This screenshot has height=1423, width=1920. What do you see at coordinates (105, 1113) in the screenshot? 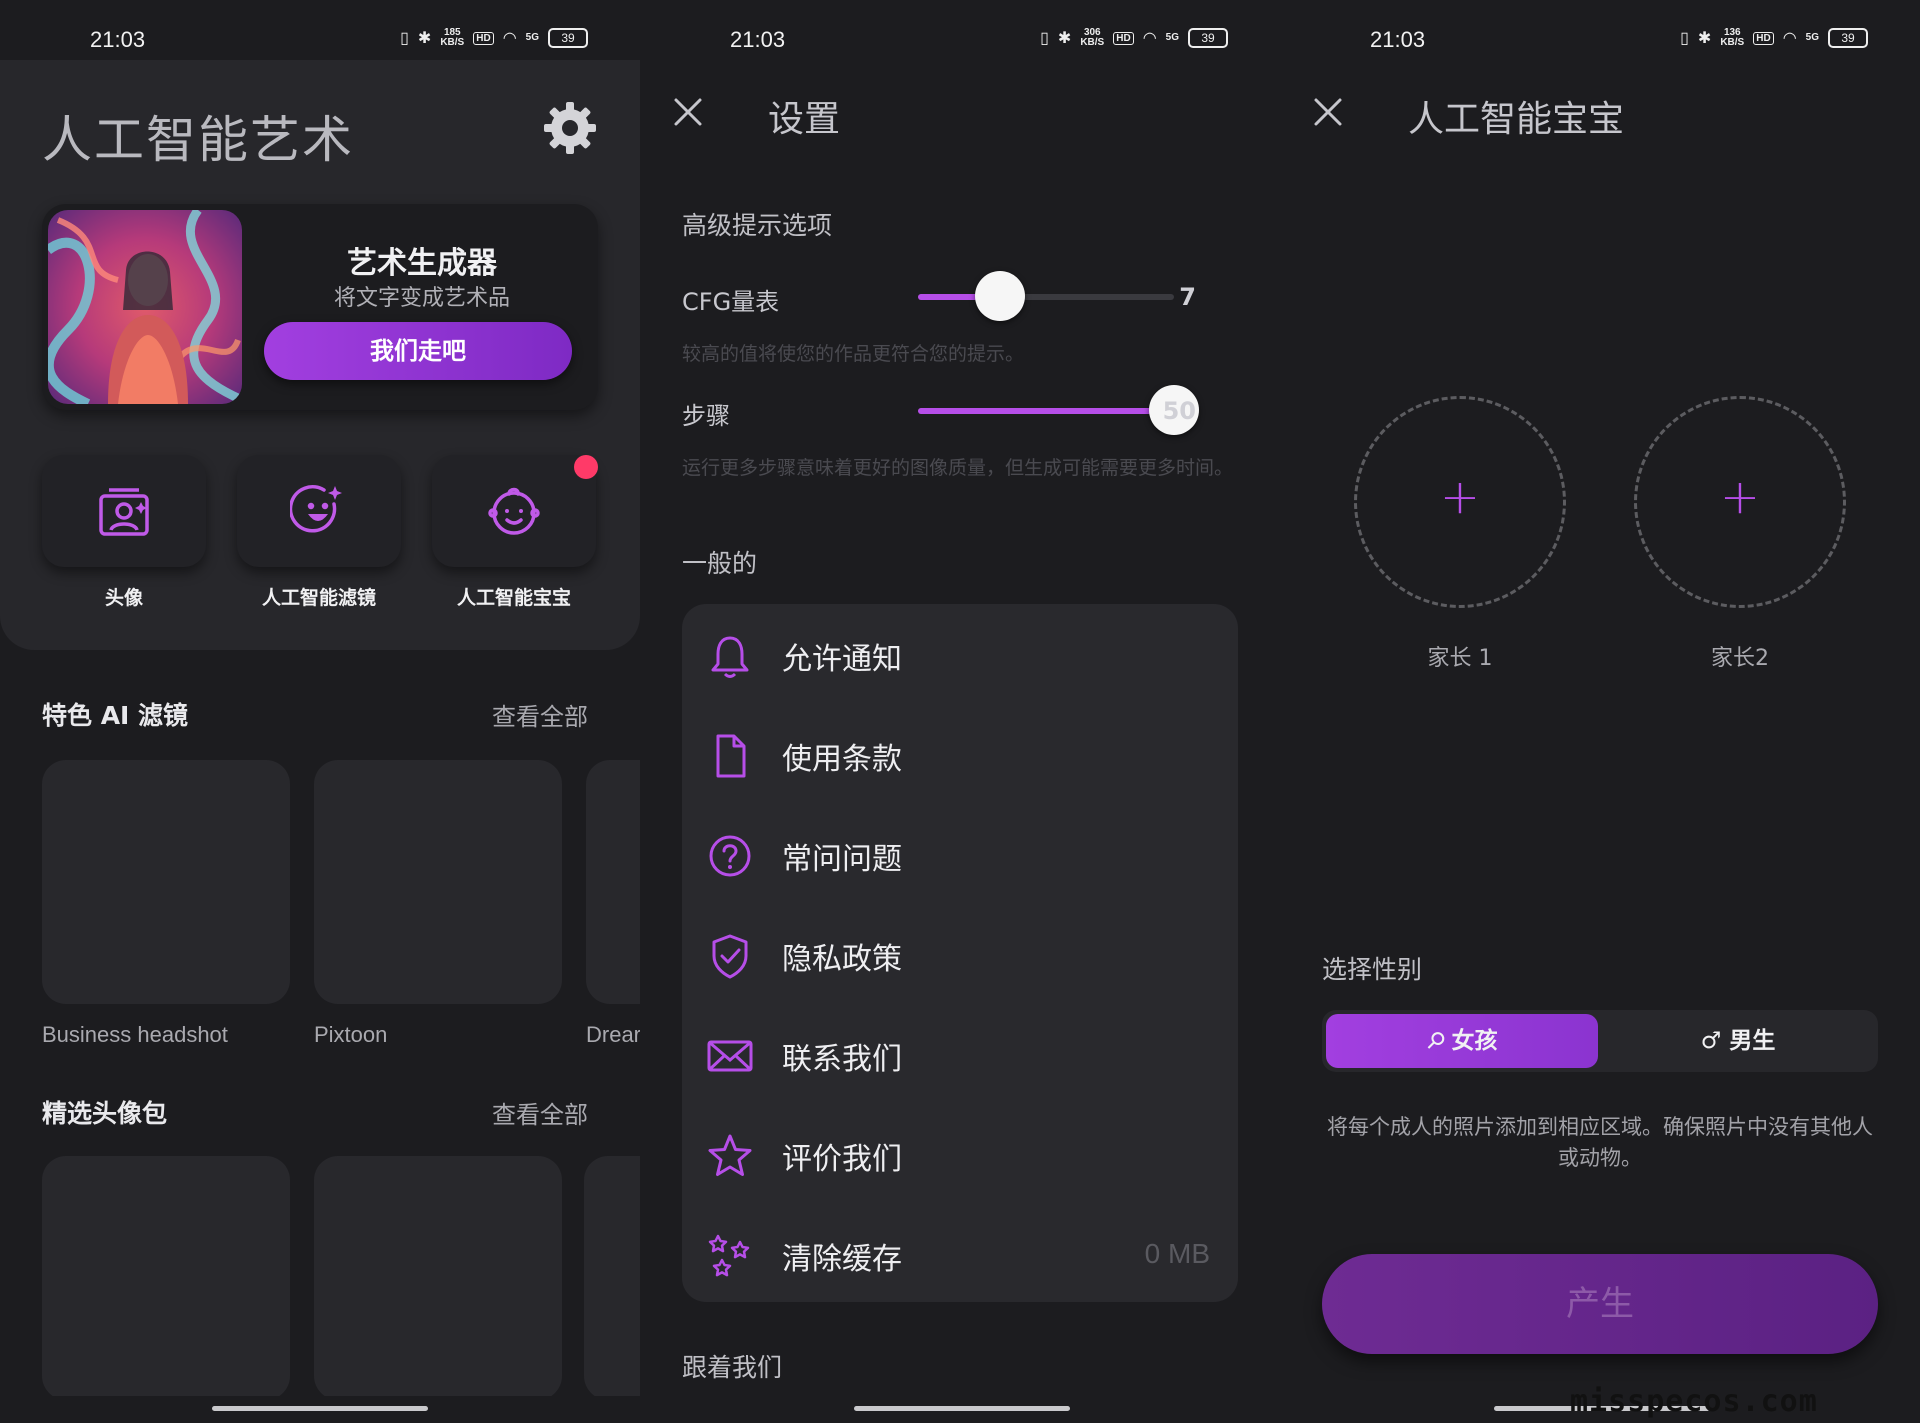
I see `avatar-packs-title: 精选头像包` at bounding box center [105, 1113].